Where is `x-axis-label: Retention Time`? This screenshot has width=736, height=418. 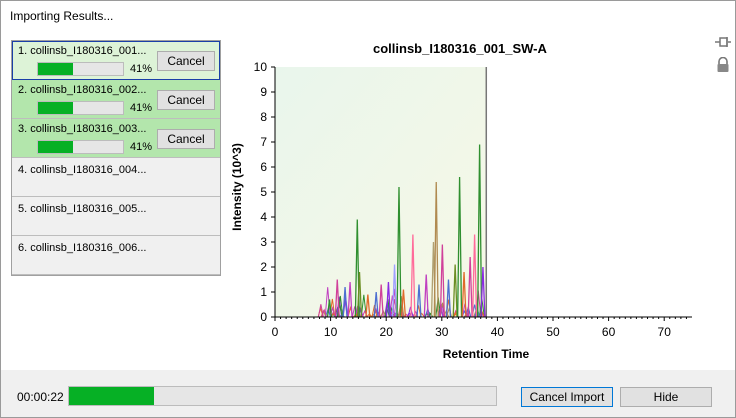 x-axis-label: Retention Time is located at coordinates (486, 354).